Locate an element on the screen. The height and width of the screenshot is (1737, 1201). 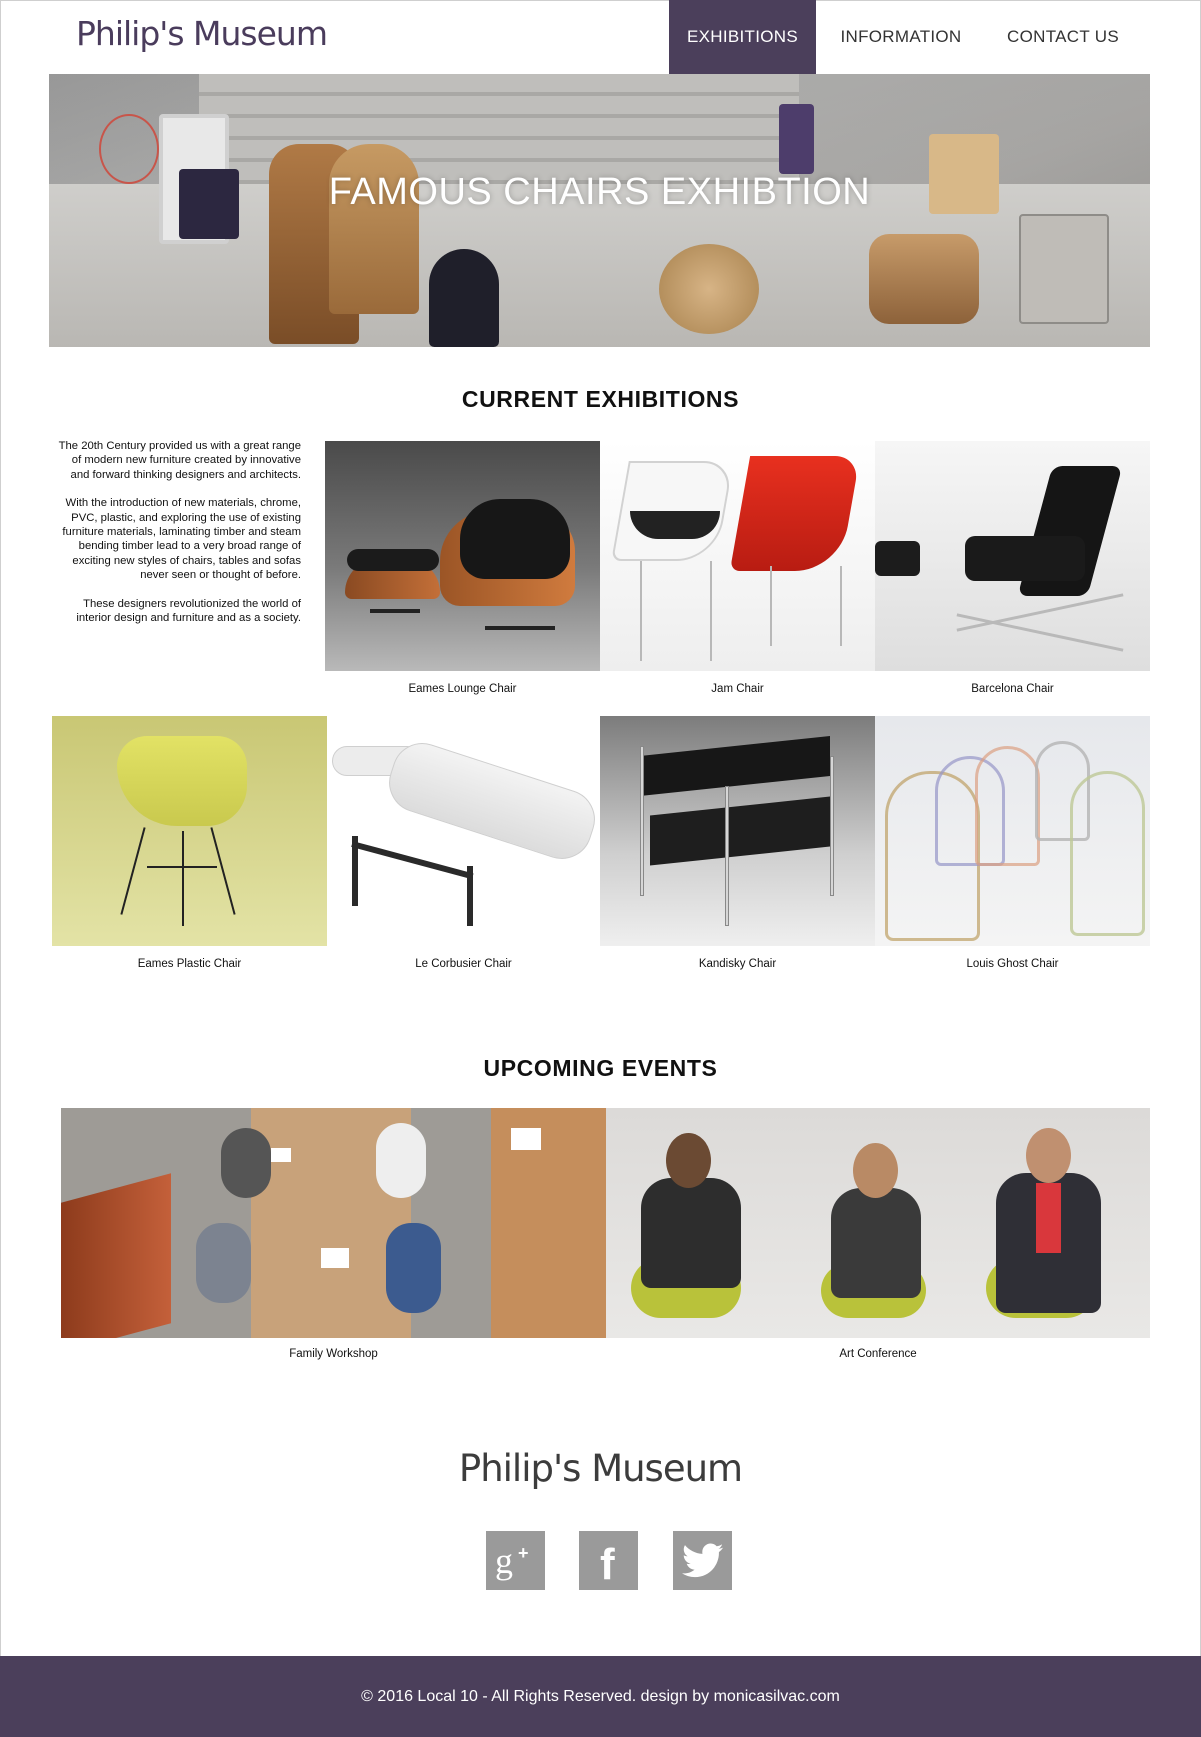
hero-chair-purple is located at coordinates (796, 139).